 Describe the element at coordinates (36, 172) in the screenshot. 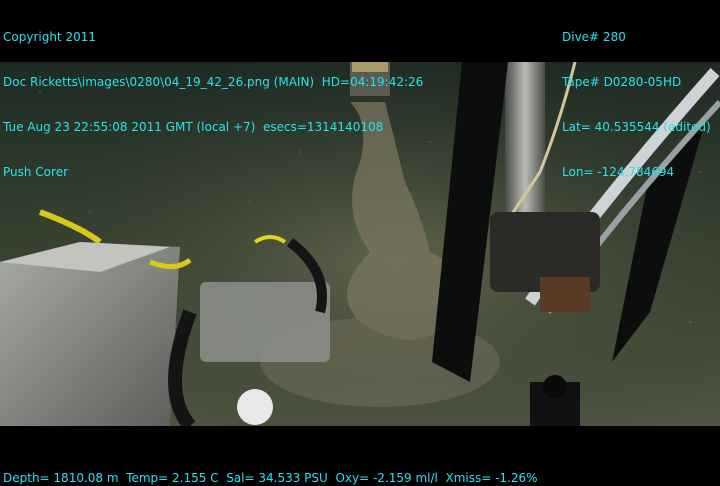

I see `activity-line: Push Corer` at that location.